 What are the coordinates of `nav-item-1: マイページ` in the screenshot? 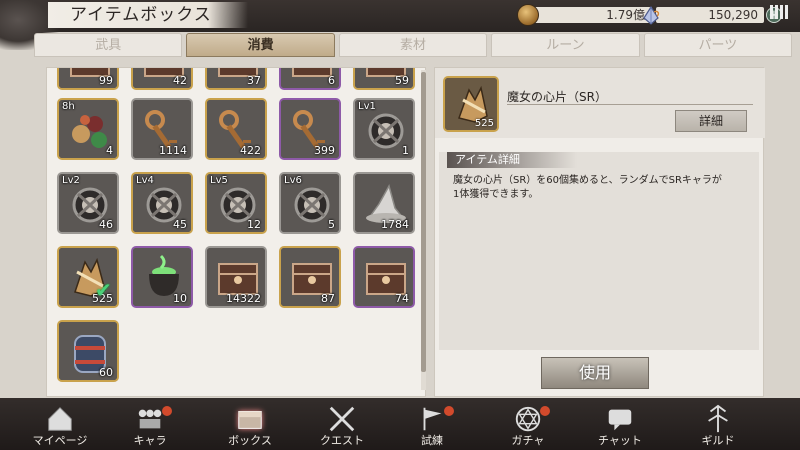 It's located at (60, 424).